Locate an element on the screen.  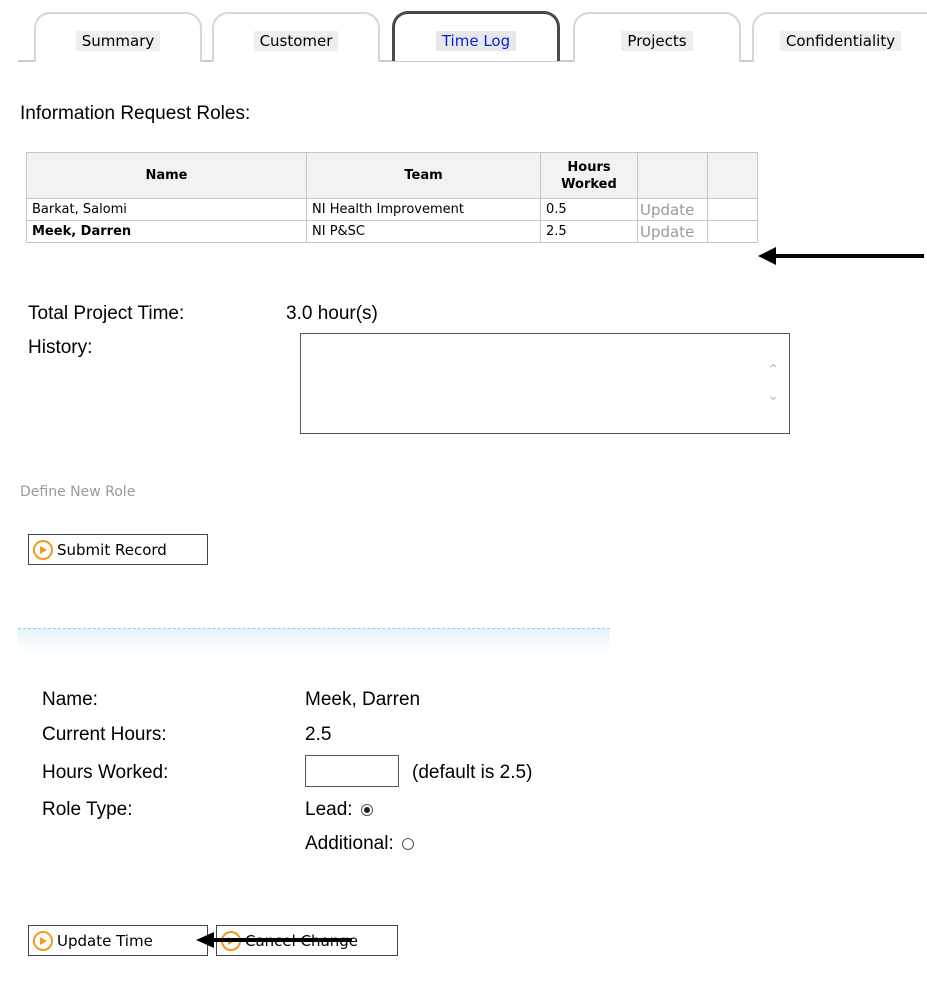
section-heading: Information Request Roles: is located at coordinates (135, 113).